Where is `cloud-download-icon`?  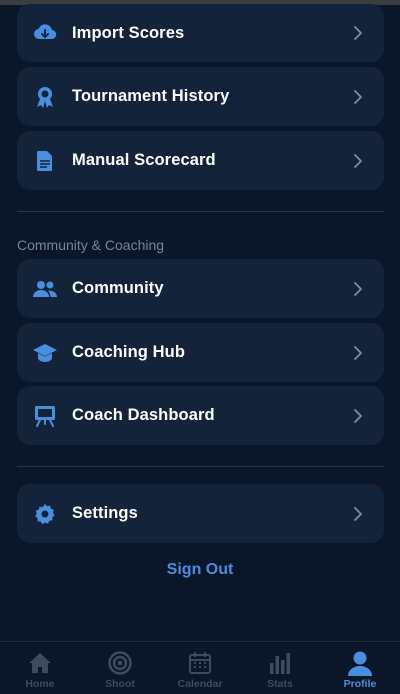
cloud-download-icon is located at coordinates (45, 33).